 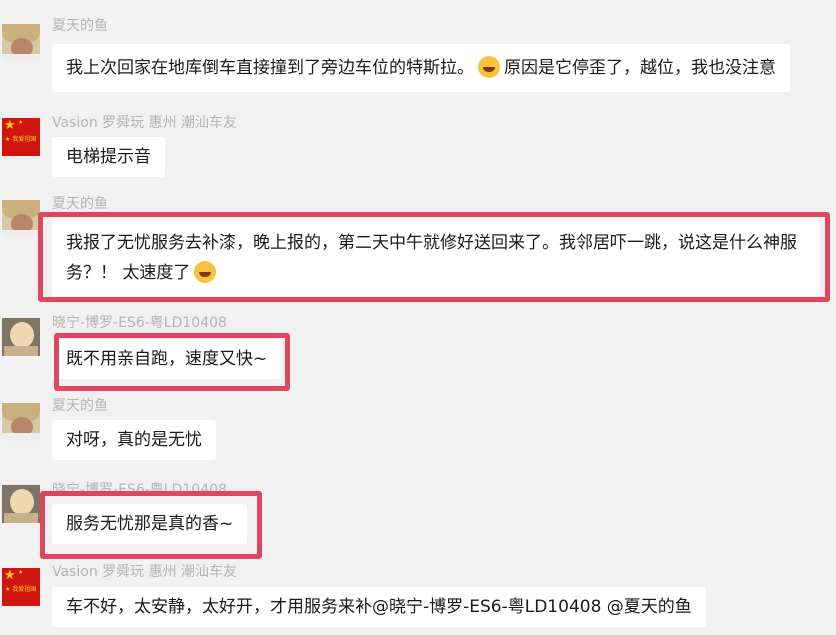 I want to click on message-bubble: 电梯提示音, so click(x=108, y=157).